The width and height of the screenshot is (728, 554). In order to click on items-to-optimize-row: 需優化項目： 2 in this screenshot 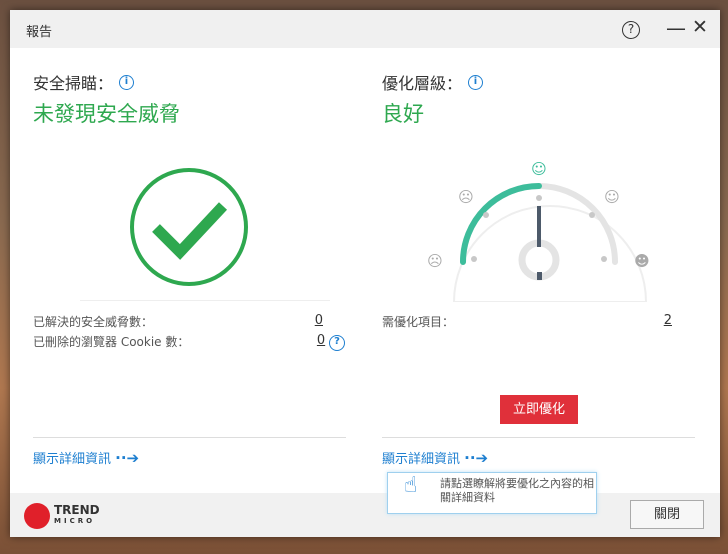, I will do `click(527, 321)`.